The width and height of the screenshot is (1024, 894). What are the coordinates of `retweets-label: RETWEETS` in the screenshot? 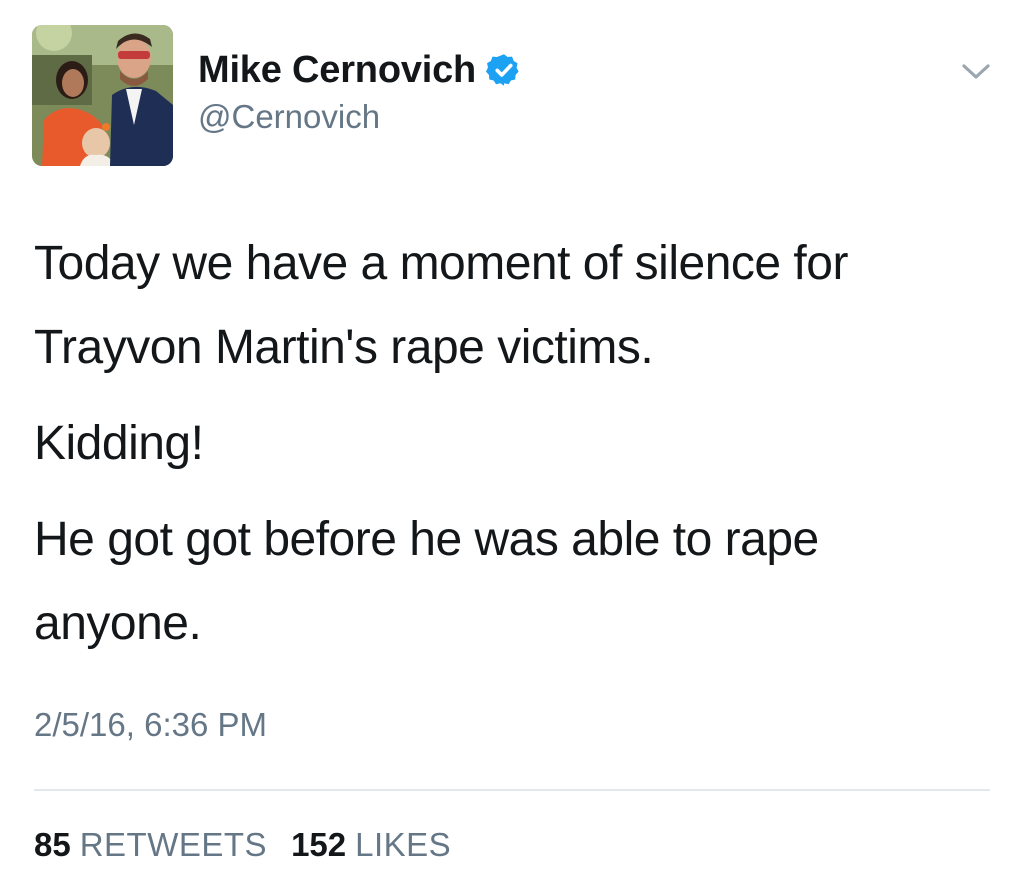 It's located at (173, 844).